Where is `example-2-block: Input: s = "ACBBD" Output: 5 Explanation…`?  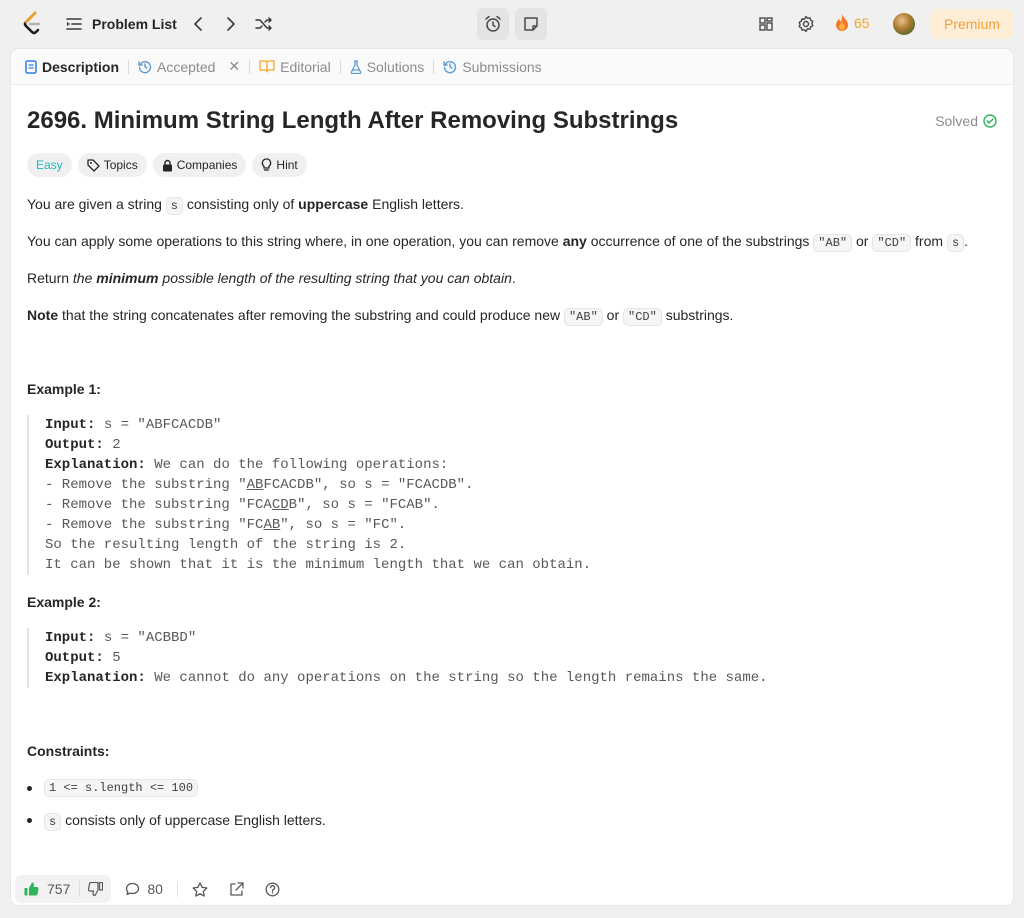
example-2-block: Input: s = "ACBBD" Output: 5 Explanation… is located at coordinates (397, 658).